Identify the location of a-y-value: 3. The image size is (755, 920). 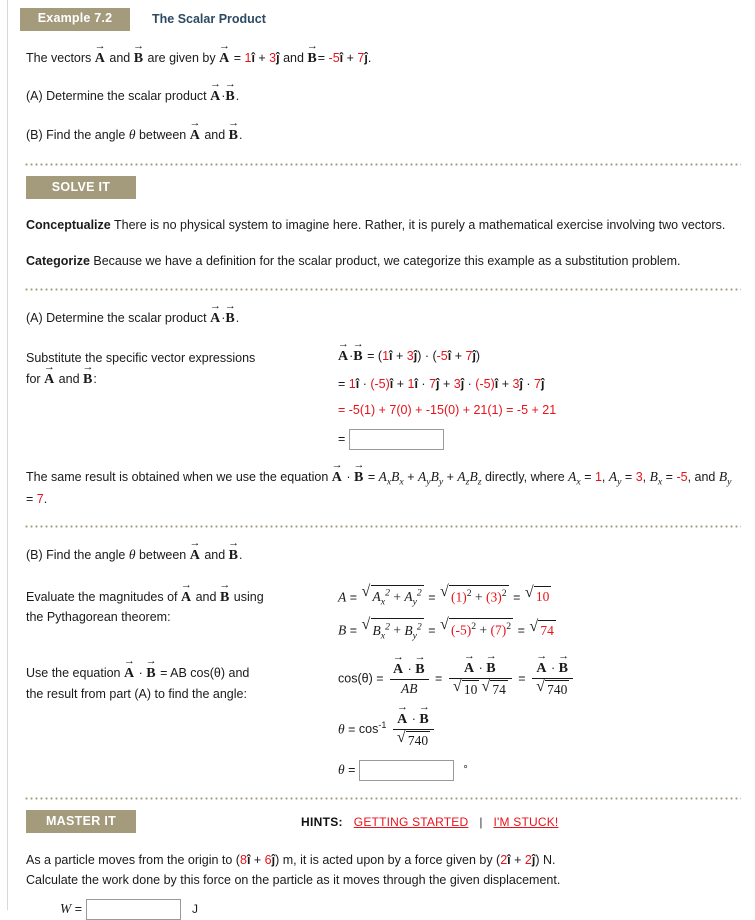
(410, 356).